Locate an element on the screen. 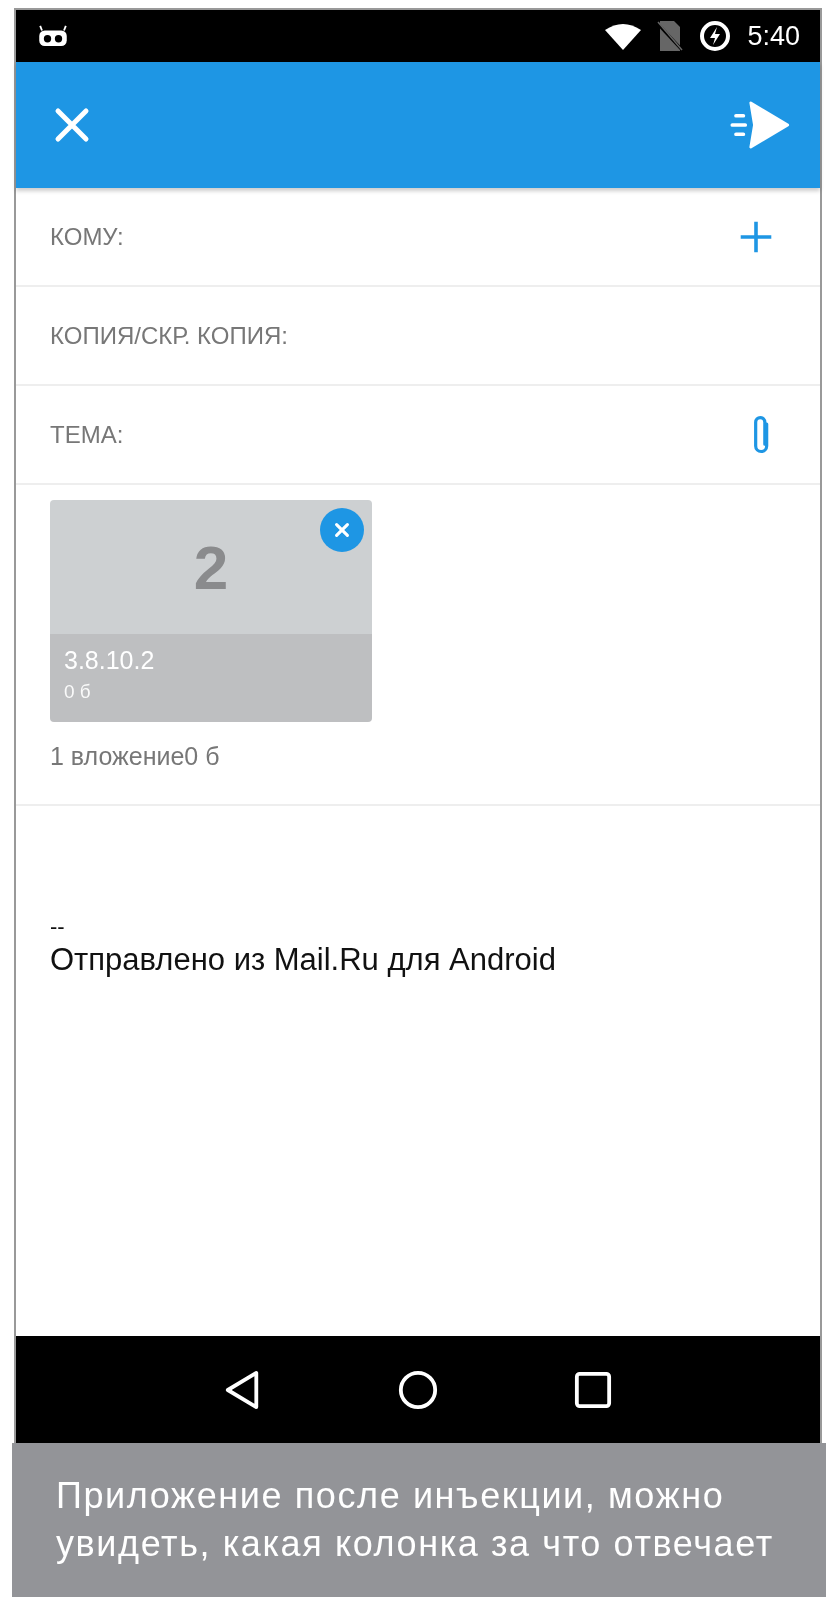 The width and height of the screenshot is (826, 1597). attachment-name: 3.8.10.2 is located at coordinates (109, 660).